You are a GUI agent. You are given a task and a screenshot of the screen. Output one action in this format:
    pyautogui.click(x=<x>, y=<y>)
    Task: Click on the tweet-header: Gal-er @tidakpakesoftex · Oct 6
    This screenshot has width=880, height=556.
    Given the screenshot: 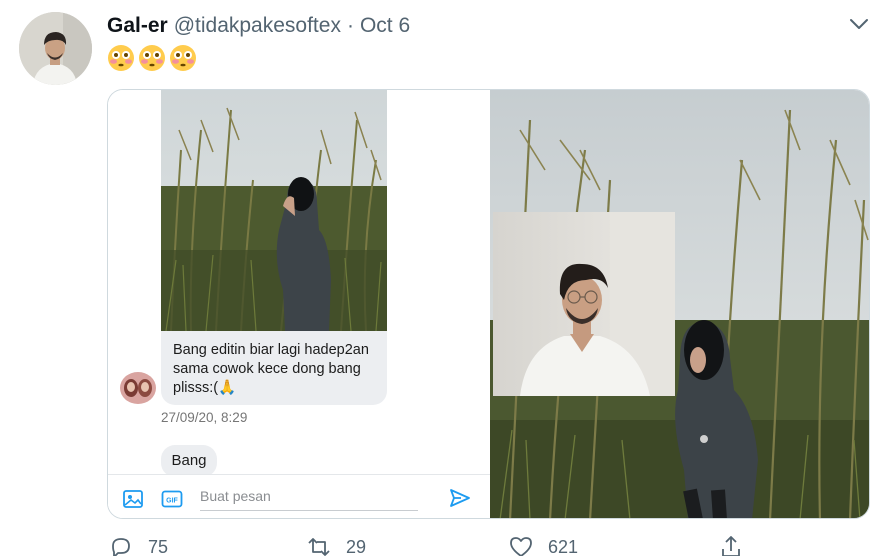 What is the action you would take?
    pyautogui.click(x=258, y=29)
    